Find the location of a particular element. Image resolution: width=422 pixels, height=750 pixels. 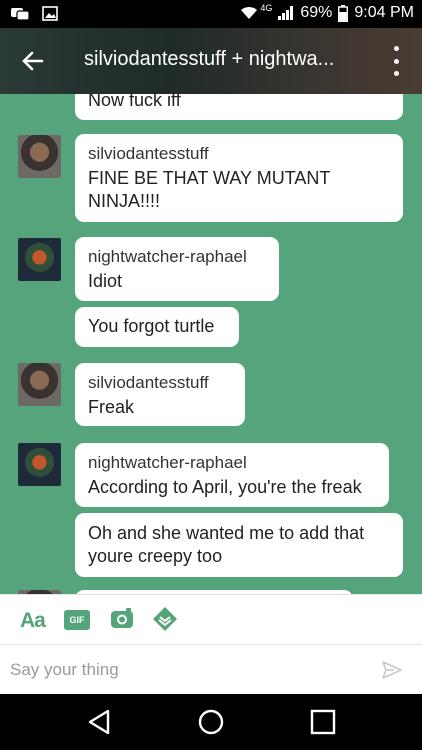

system-nav-bar is located at coordinates (211, 722).